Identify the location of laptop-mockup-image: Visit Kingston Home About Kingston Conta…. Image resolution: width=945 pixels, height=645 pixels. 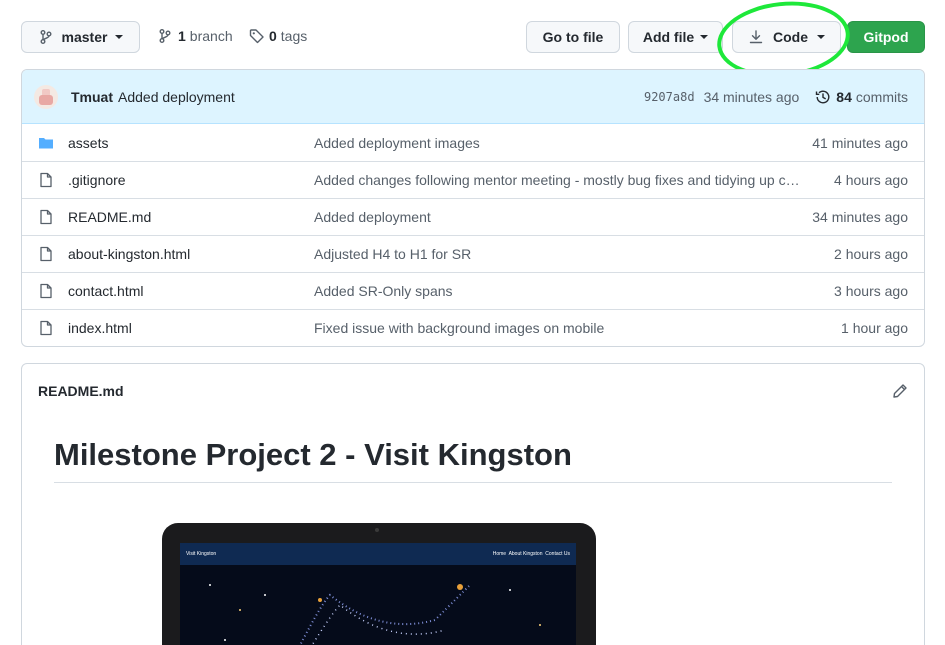
(379, 584).